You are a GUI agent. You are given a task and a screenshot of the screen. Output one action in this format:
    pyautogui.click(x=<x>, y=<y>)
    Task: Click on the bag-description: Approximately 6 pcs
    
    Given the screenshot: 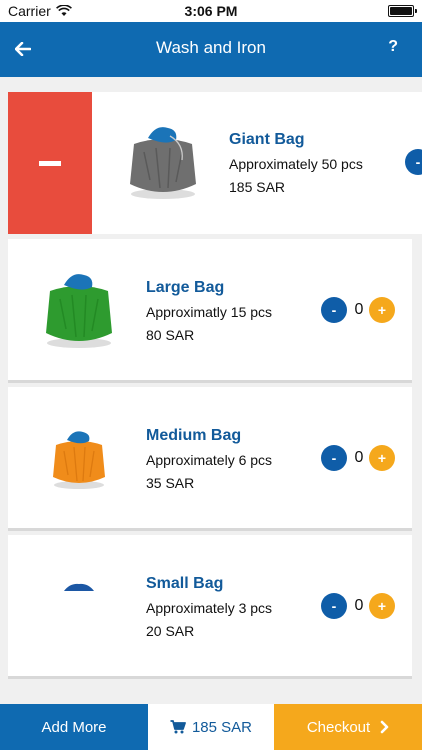 What is the action you would take?
    pyautogui.click(x=209, y=460)
    